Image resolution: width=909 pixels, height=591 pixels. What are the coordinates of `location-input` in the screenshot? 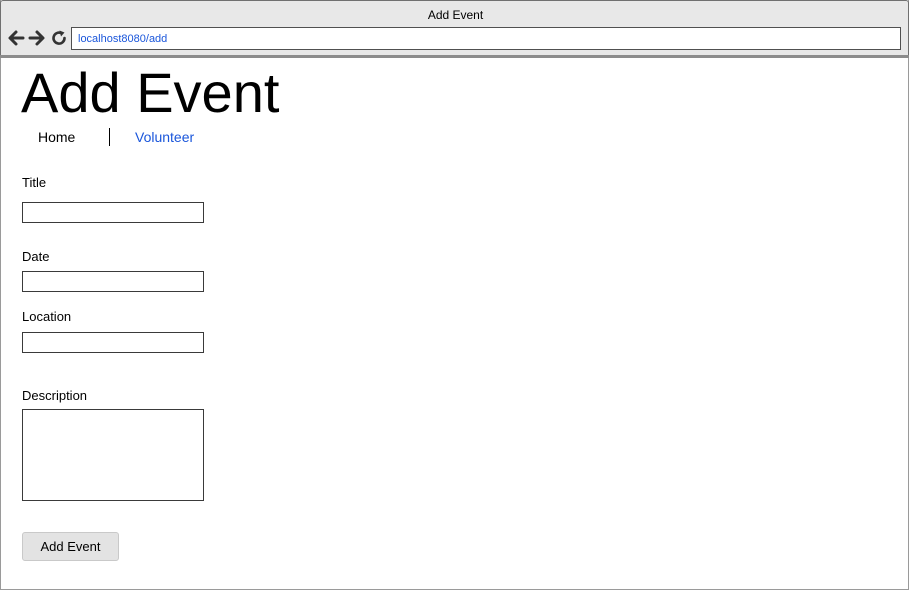 It's located at (113, 342).